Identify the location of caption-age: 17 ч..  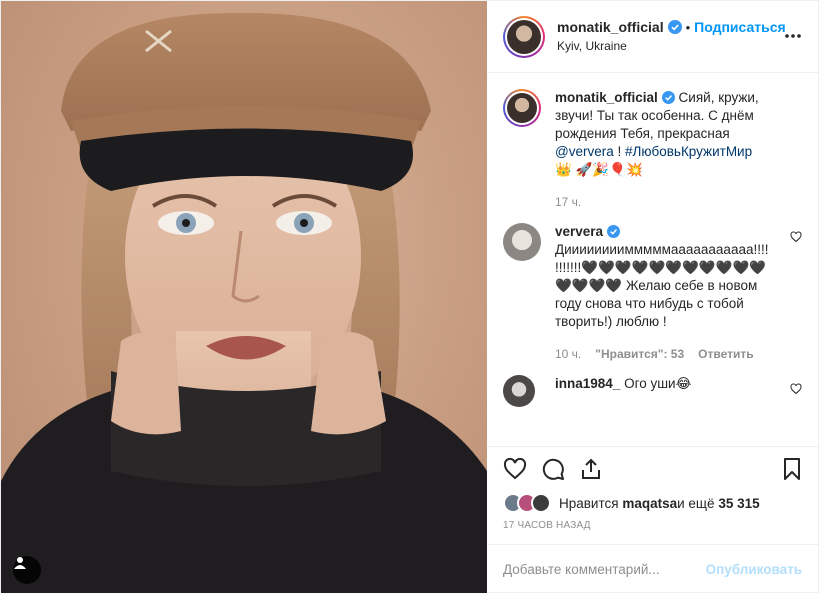
(568, 202).